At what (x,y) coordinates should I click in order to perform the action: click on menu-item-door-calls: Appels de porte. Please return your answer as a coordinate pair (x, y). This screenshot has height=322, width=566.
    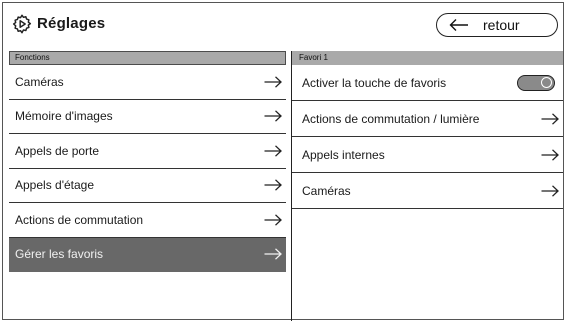
    Looking at the image, I should click on (147, 151).